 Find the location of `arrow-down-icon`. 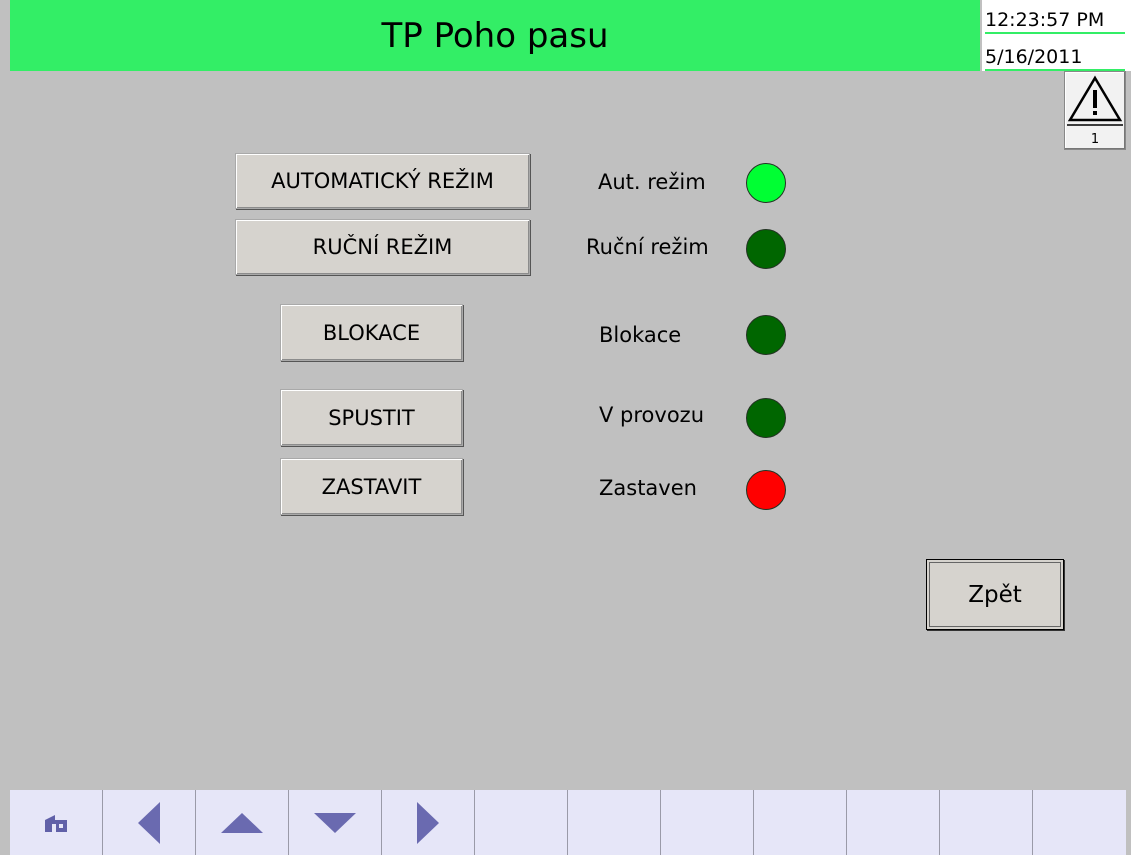

arrow-down-icon is located at coordinates (335, 822).